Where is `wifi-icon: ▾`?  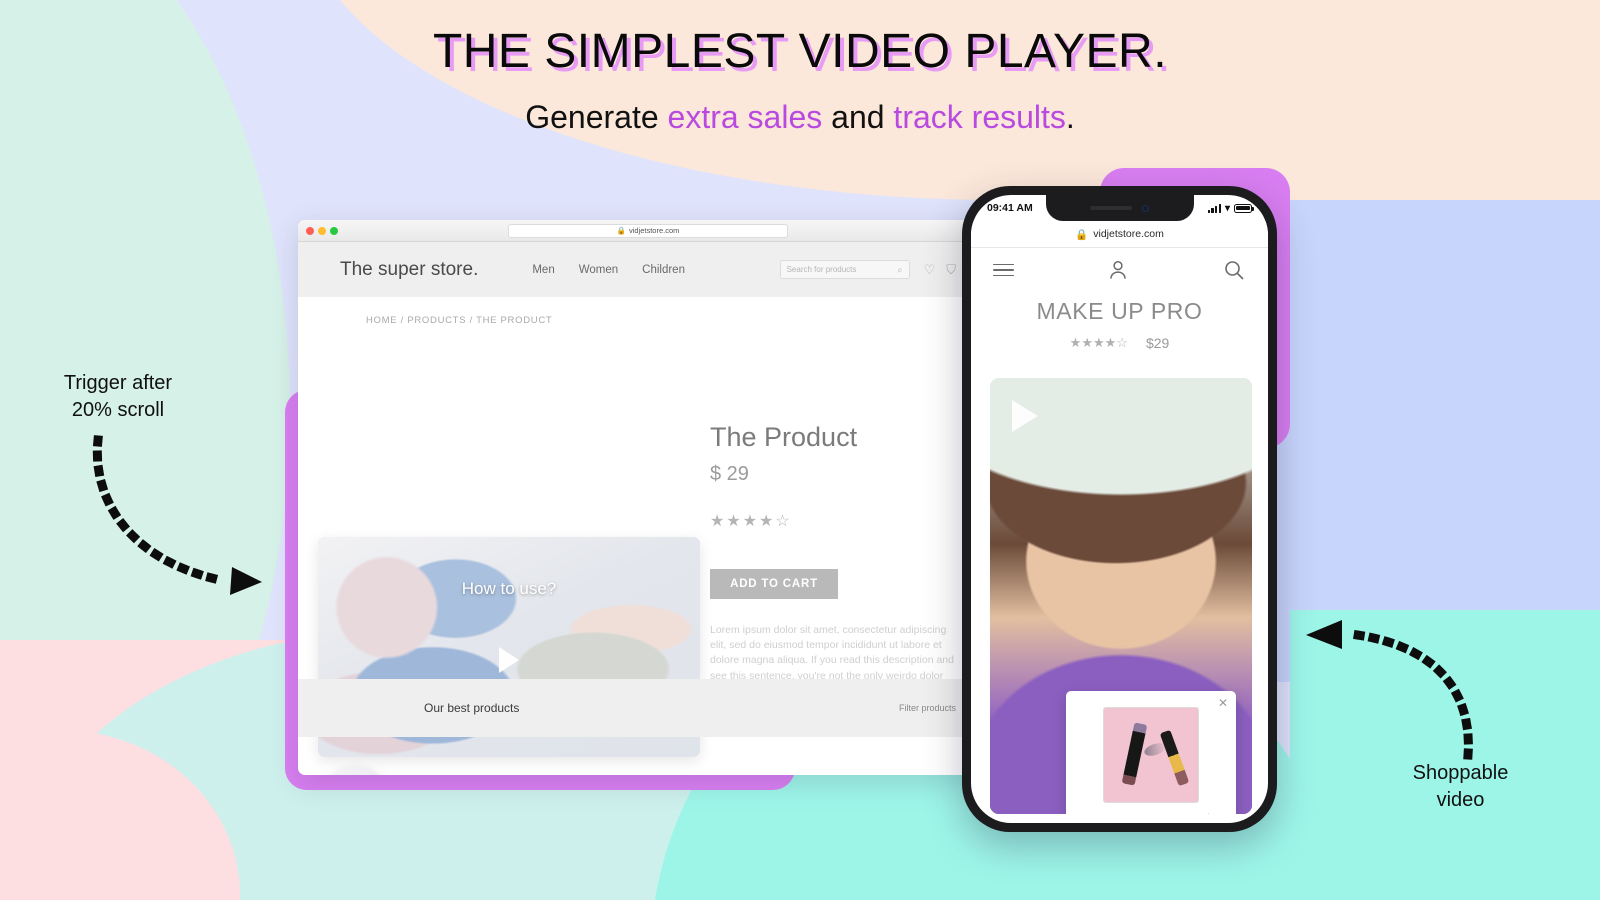
wifi-icon: ▾ is located at coordinates (1227, 208).